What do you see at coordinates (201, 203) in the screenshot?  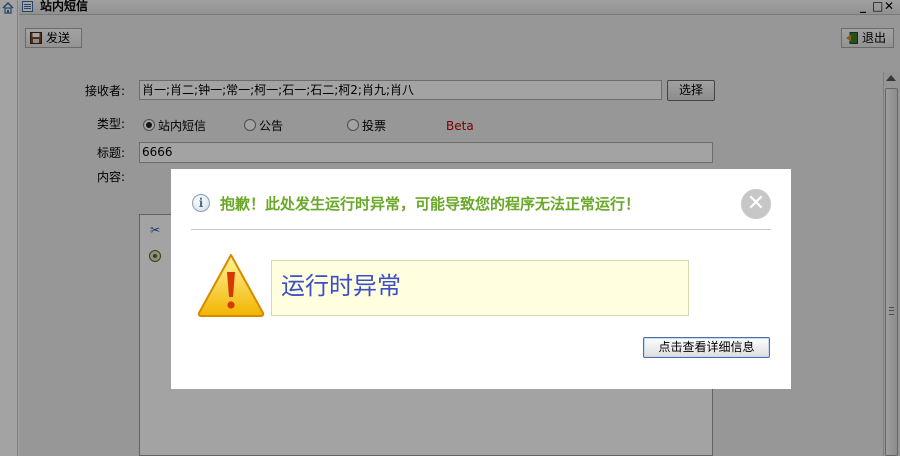 I see `info-icon: i` at bounding box center [201, 203].